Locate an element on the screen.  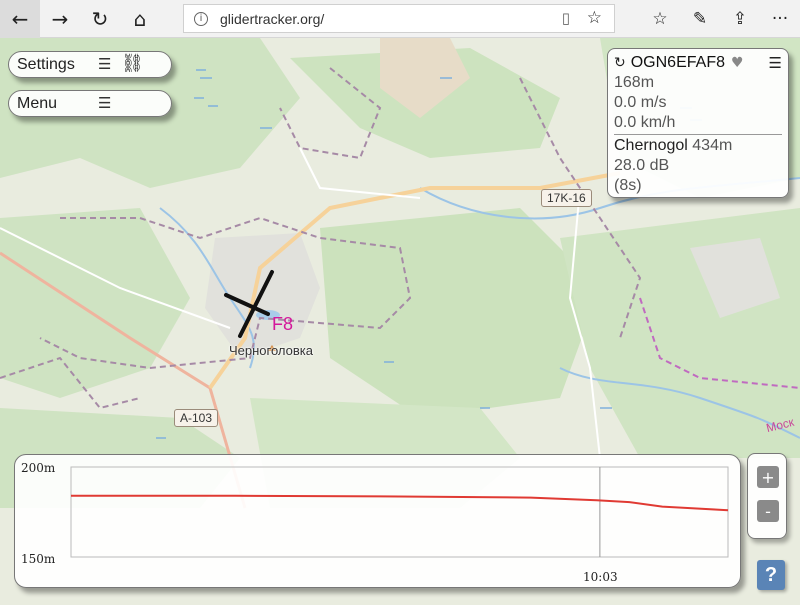
chart-frame is located at coordinates (399, 512).